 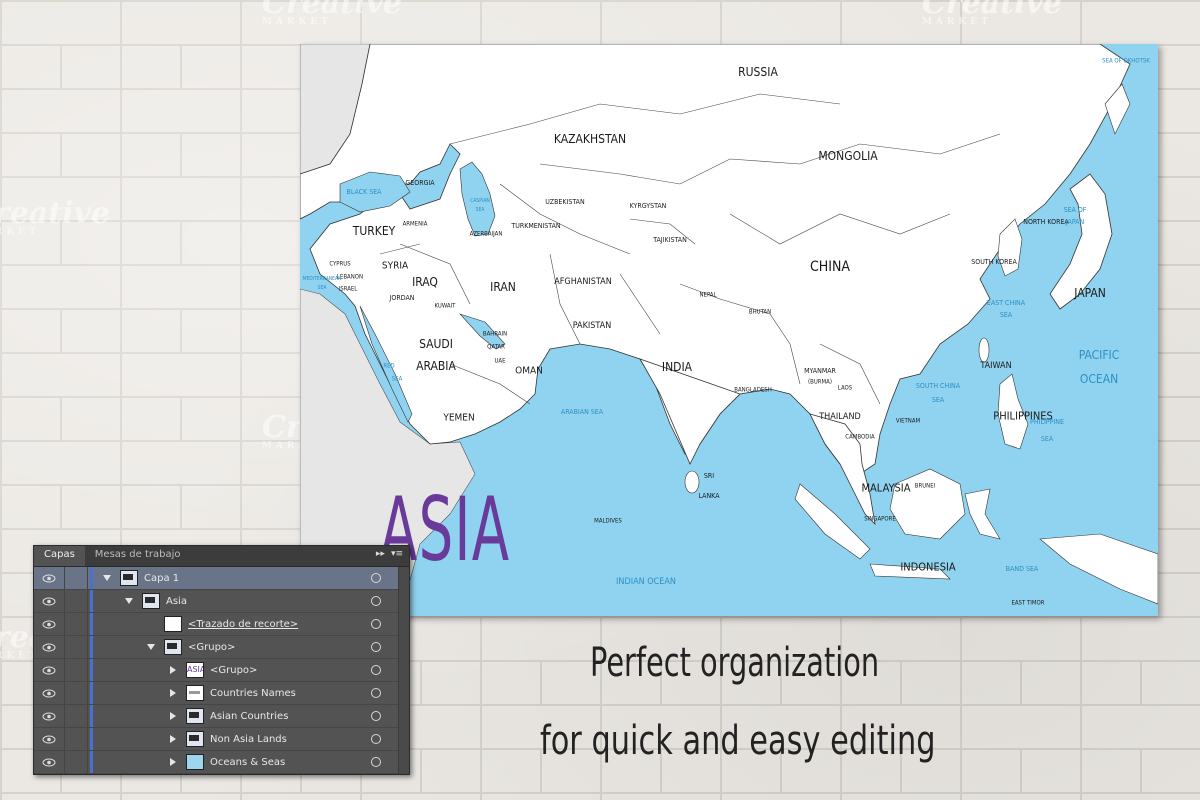 What do you see at coordinates (565, 202) in the screenshot?
I see `countrie-label-uzbekistan: UZBEKISTAN` at bounding box center [565, 202].